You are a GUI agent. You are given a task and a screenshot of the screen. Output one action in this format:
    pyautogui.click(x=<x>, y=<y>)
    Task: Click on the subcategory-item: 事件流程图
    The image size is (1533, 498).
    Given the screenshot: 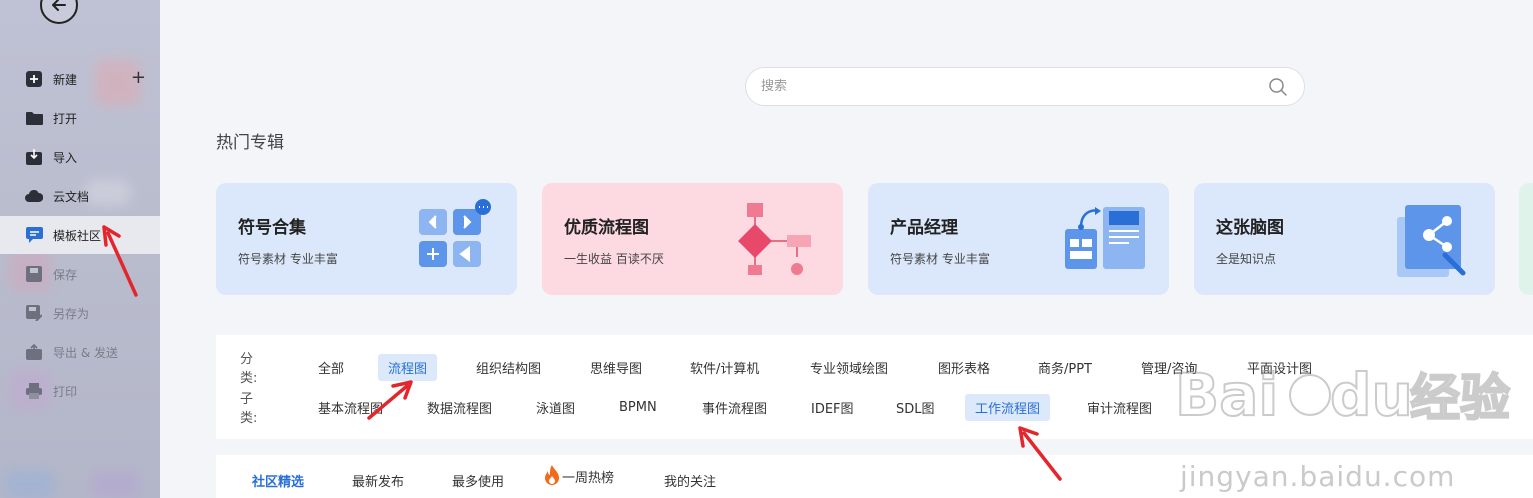 What is the action you would take?
    pyautogui.click(x=734, y=407)
    